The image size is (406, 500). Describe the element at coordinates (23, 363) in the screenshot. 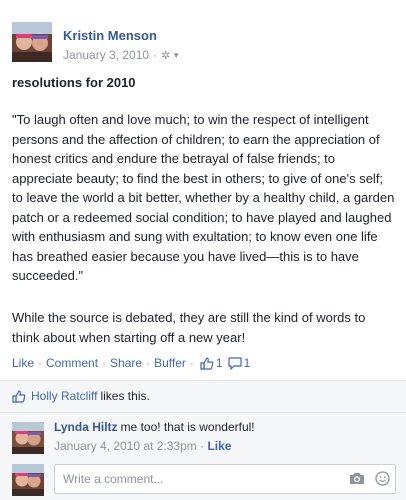

I see `like-link: Like` at that location.